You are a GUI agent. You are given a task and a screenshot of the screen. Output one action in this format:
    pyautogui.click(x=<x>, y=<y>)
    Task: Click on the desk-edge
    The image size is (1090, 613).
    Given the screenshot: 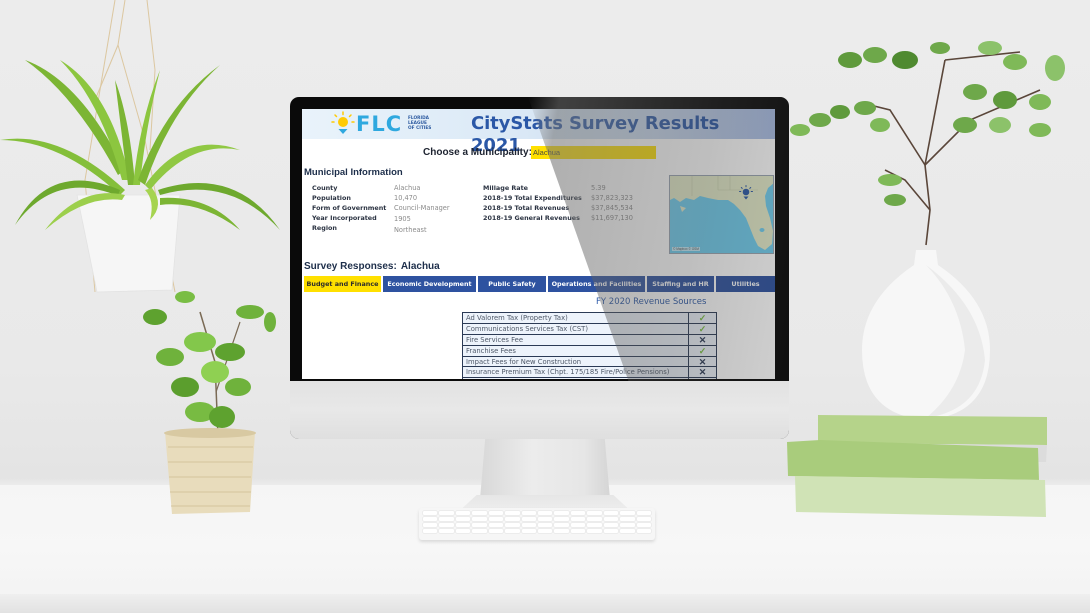 What is the action you would take?
    pyautogui.click(x=545, y=603)
    